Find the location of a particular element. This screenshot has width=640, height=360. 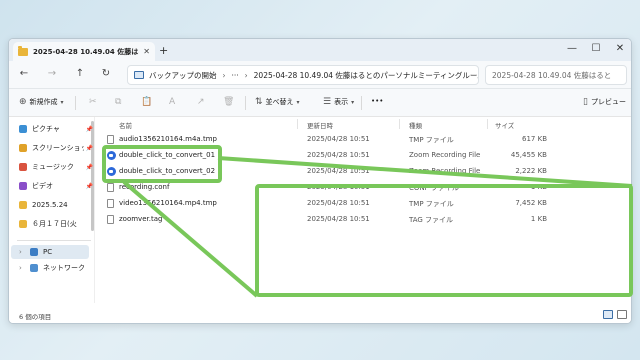

paste-icon: 📋 is located at coordinates (147, 102).